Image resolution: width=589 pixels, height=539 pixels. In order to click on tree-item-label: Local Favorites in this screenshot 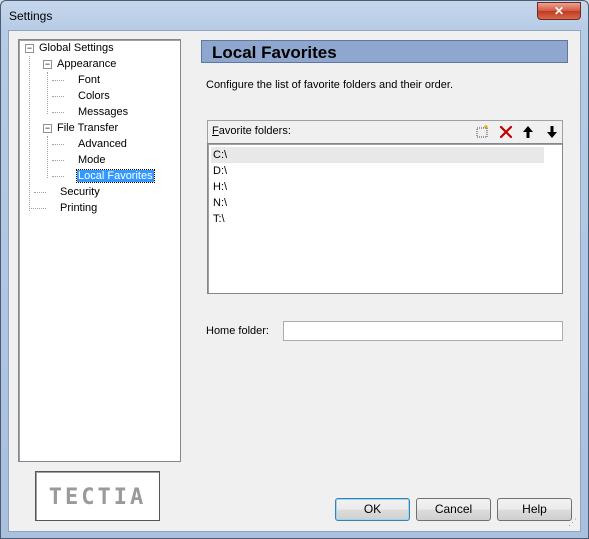, I will do `click(115, 176)`.